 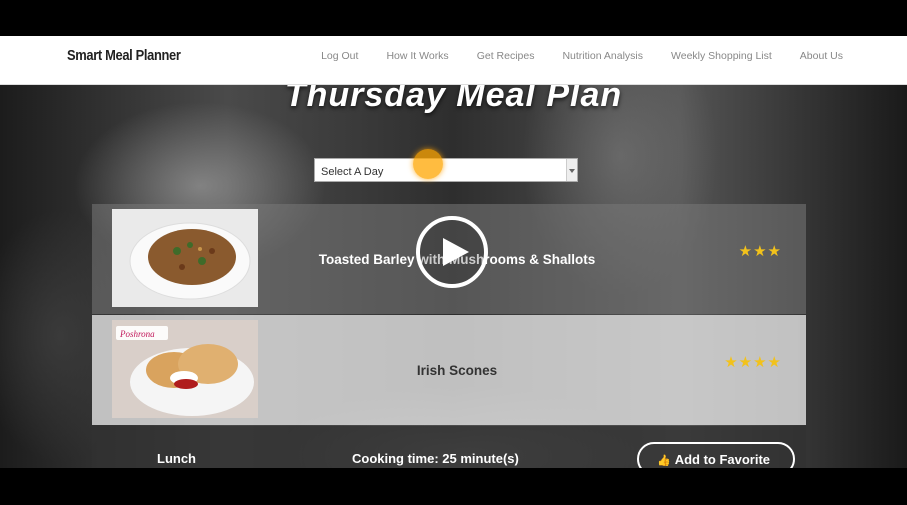 I want to click on nav-link-get-recipes: Get Recipes, so click(x=506, y=56).